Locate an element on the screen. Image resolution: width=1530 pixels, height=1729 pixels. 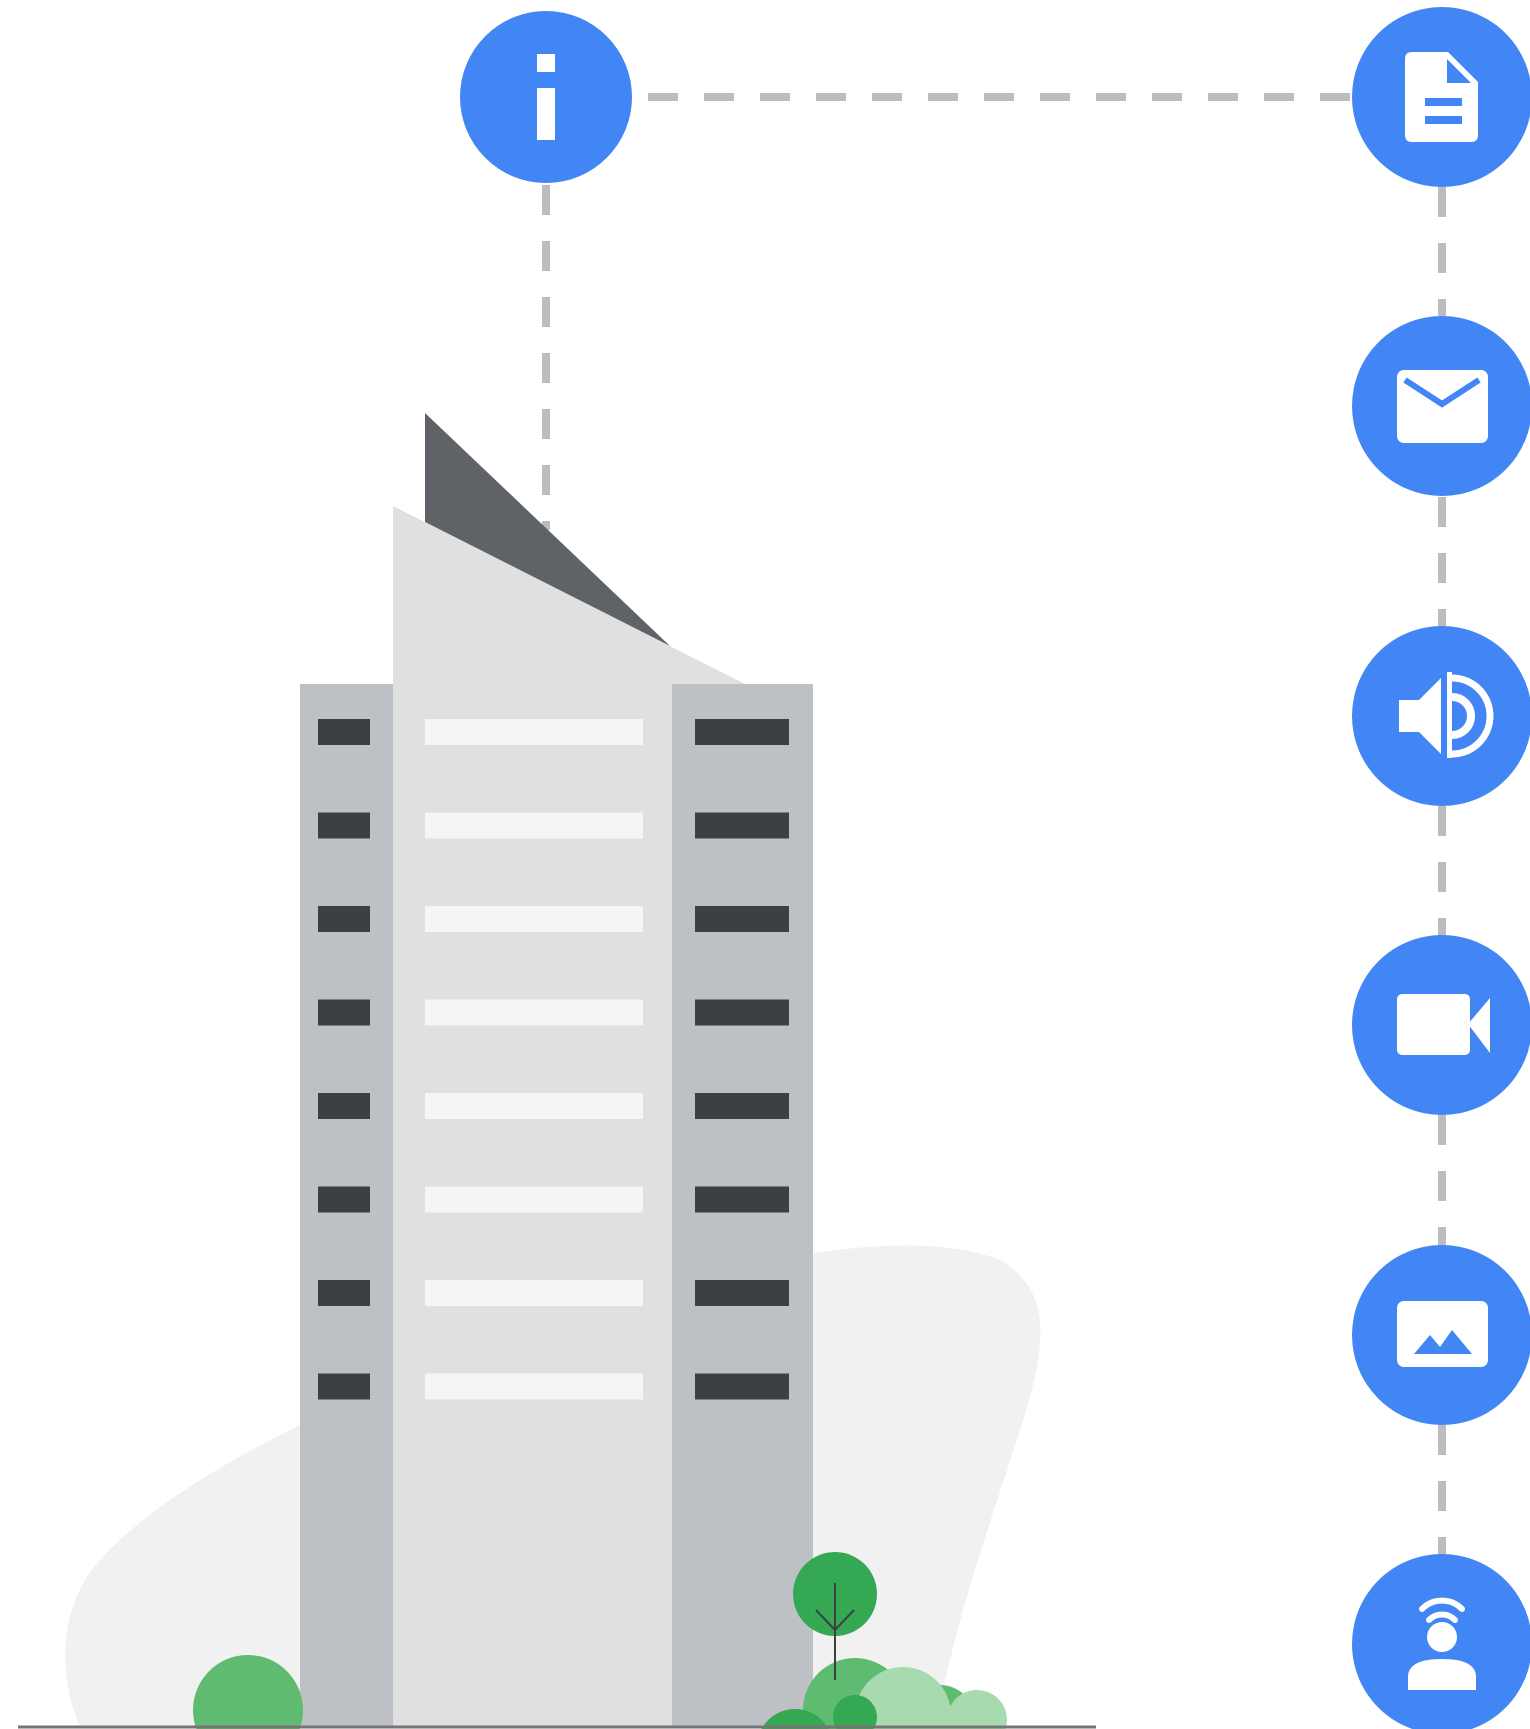
info-icon is located at coordinates (546, 97).